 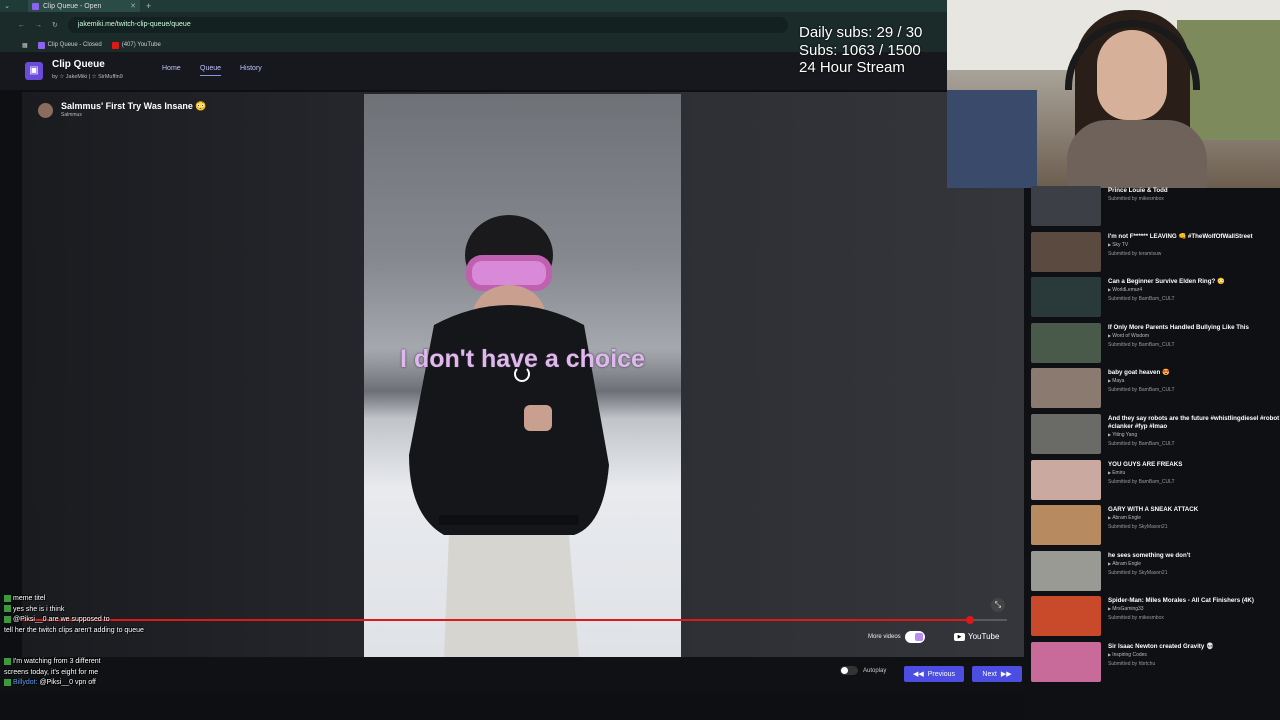 What do you see at coordinates (34, 71) in the screenshot?
I see `clip-queue-logo-icon: ▣` at bounding box center [34, 71].